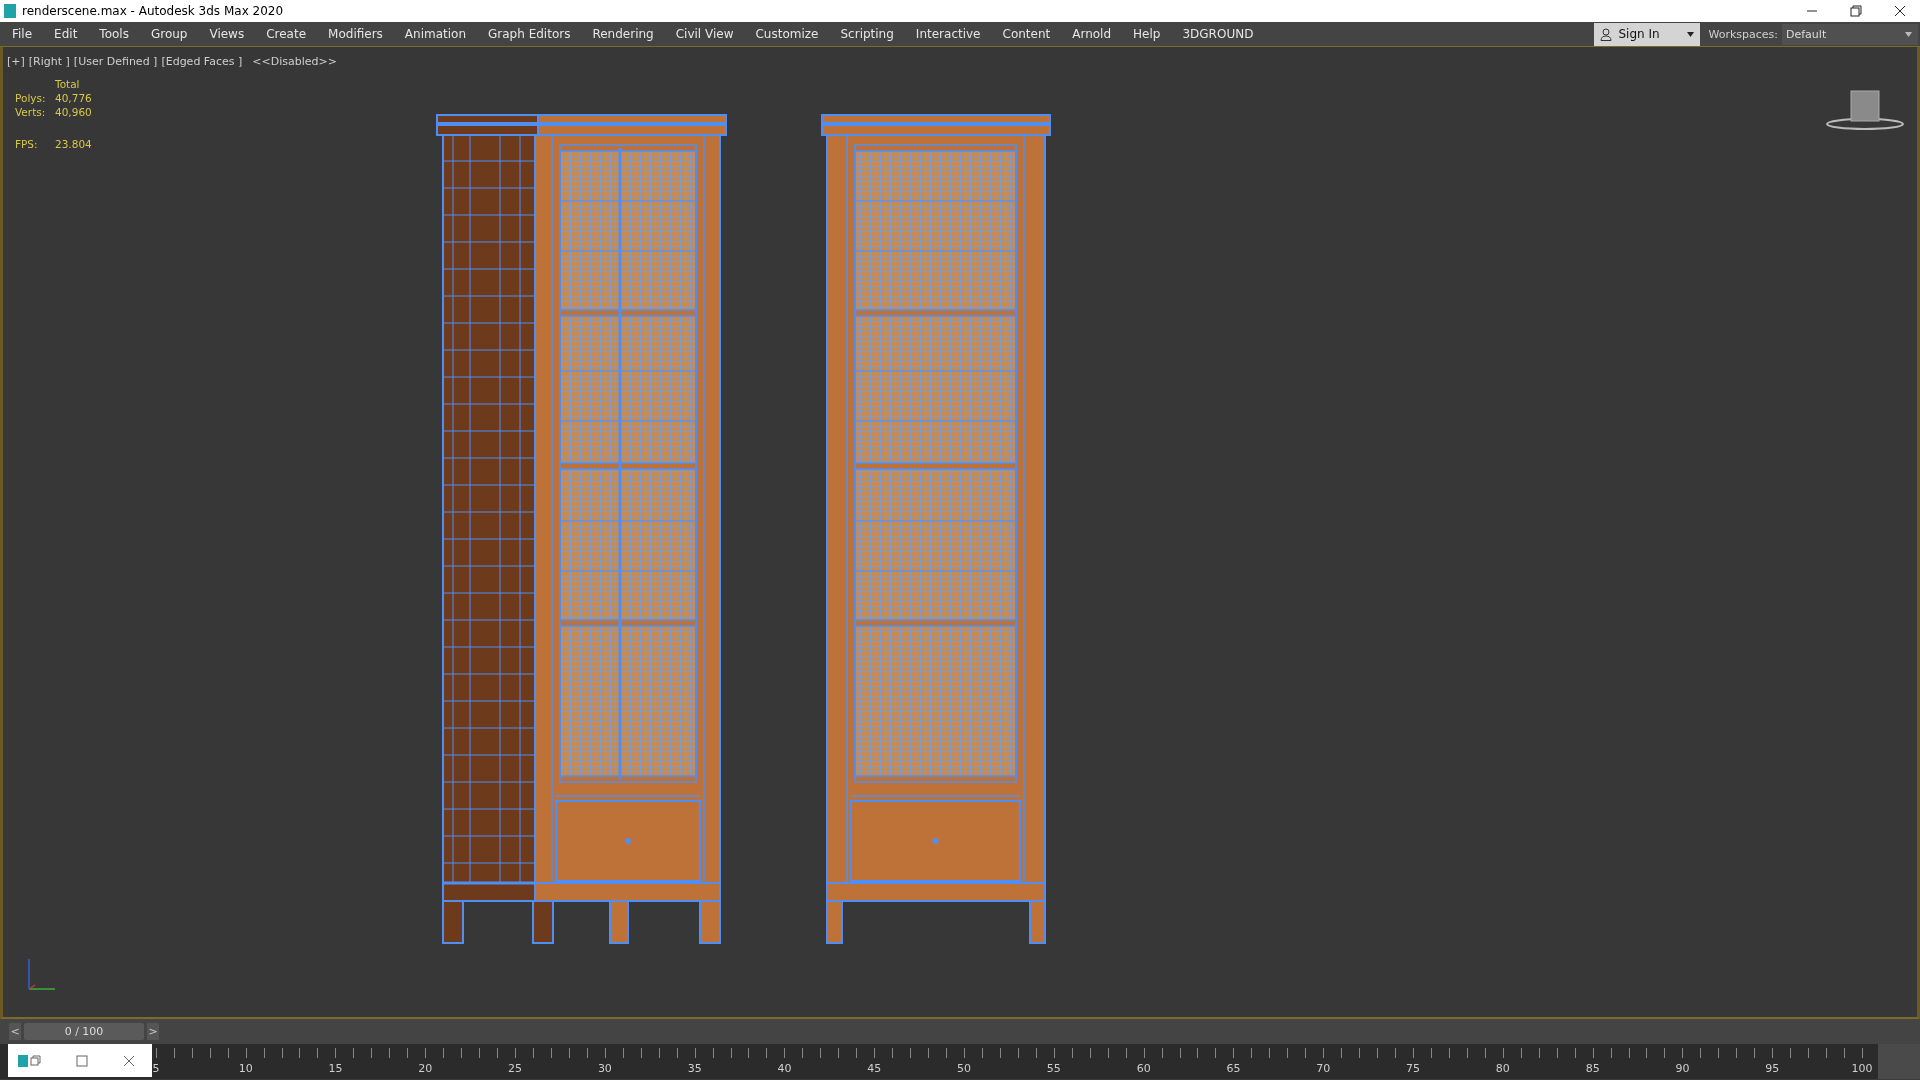 The height and width of the screenshot is (1080, 1920). Describe the element at coordinates (22, 34) in the screenshot. I see `menu-item: File` at that location.